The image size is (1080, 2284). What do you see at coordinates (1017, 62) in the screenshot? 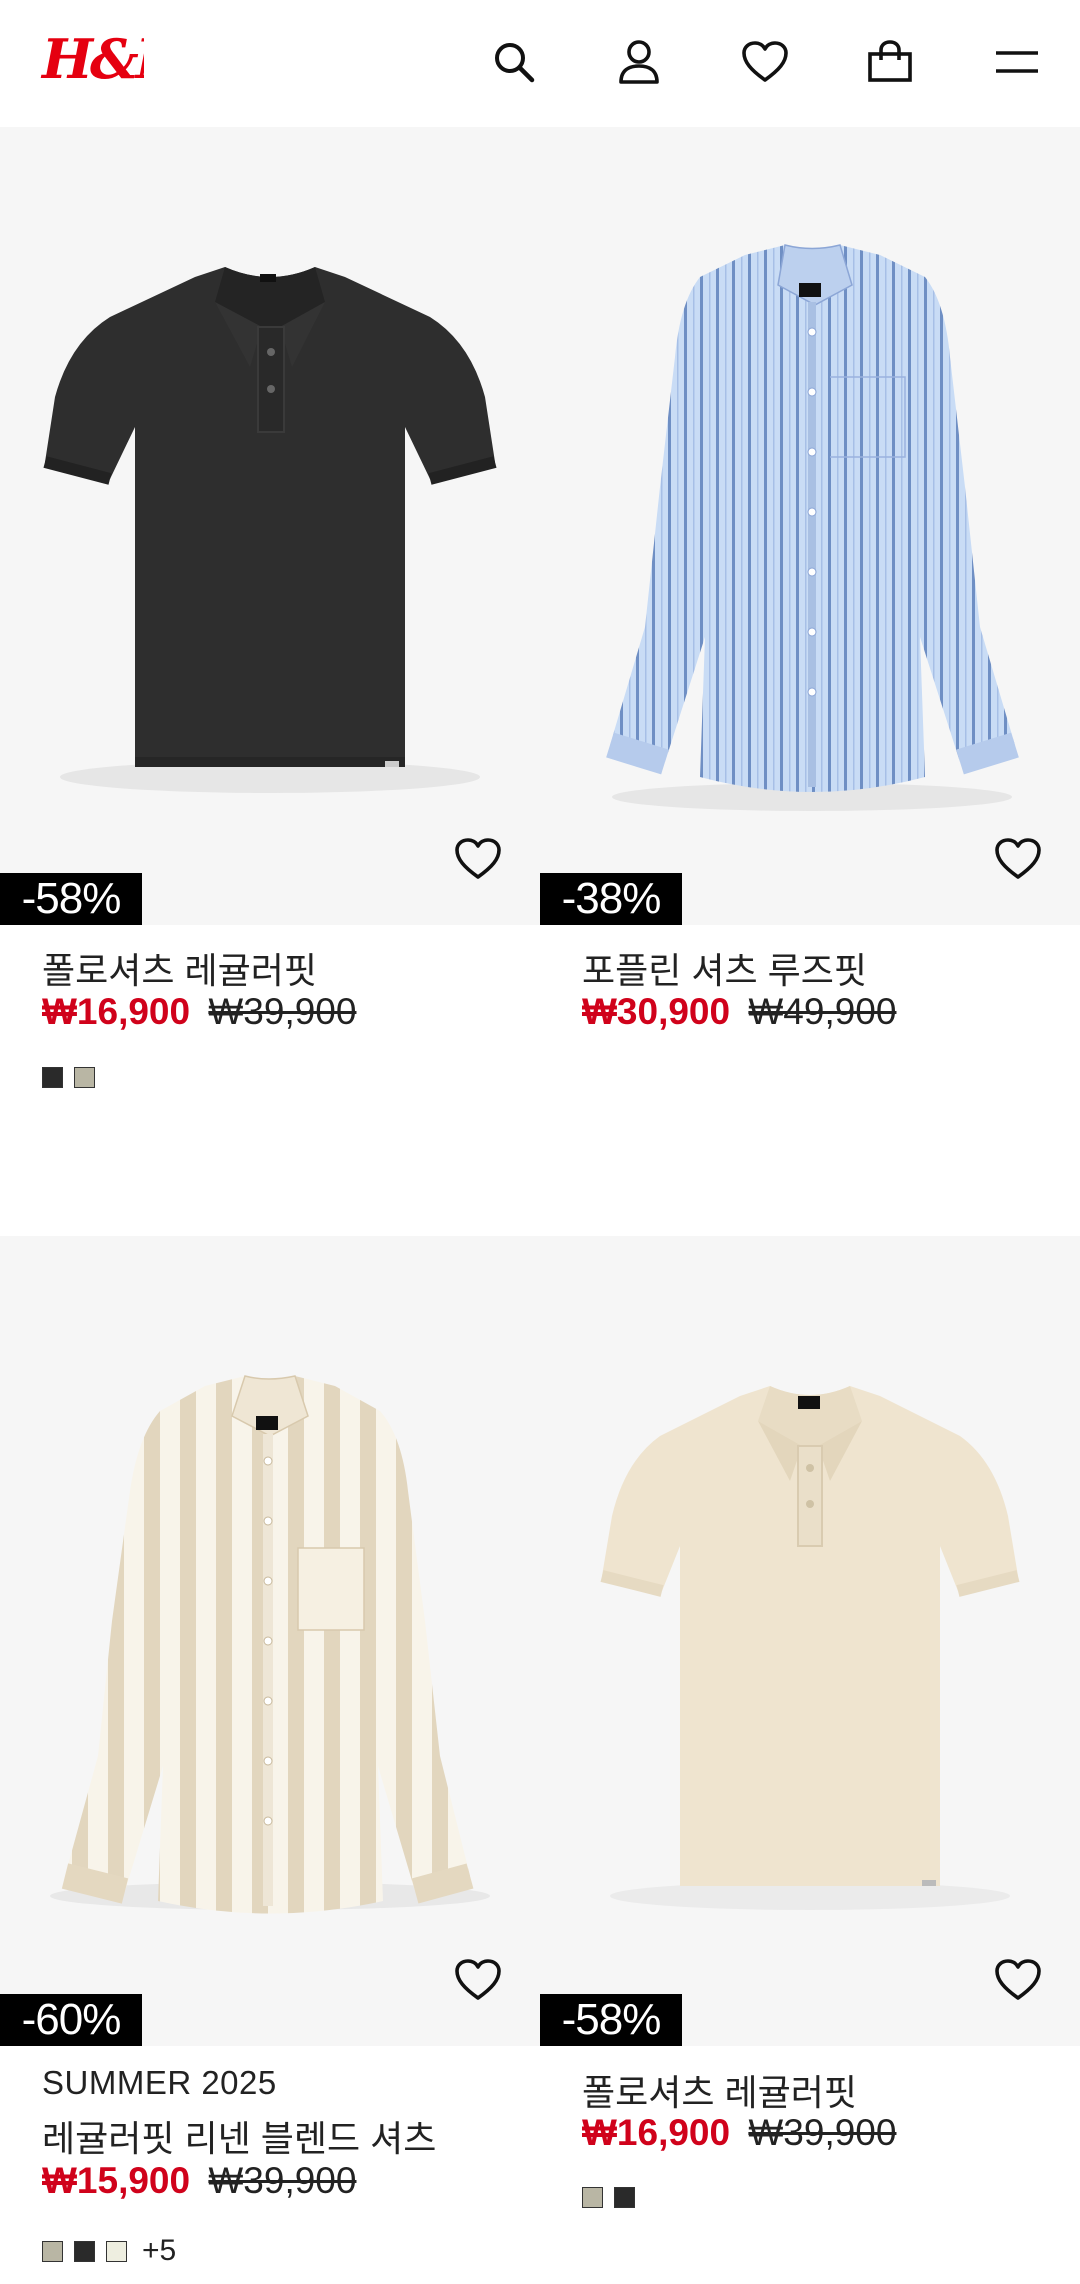
I see `menu-icon` at bounding box center [1017, 62].